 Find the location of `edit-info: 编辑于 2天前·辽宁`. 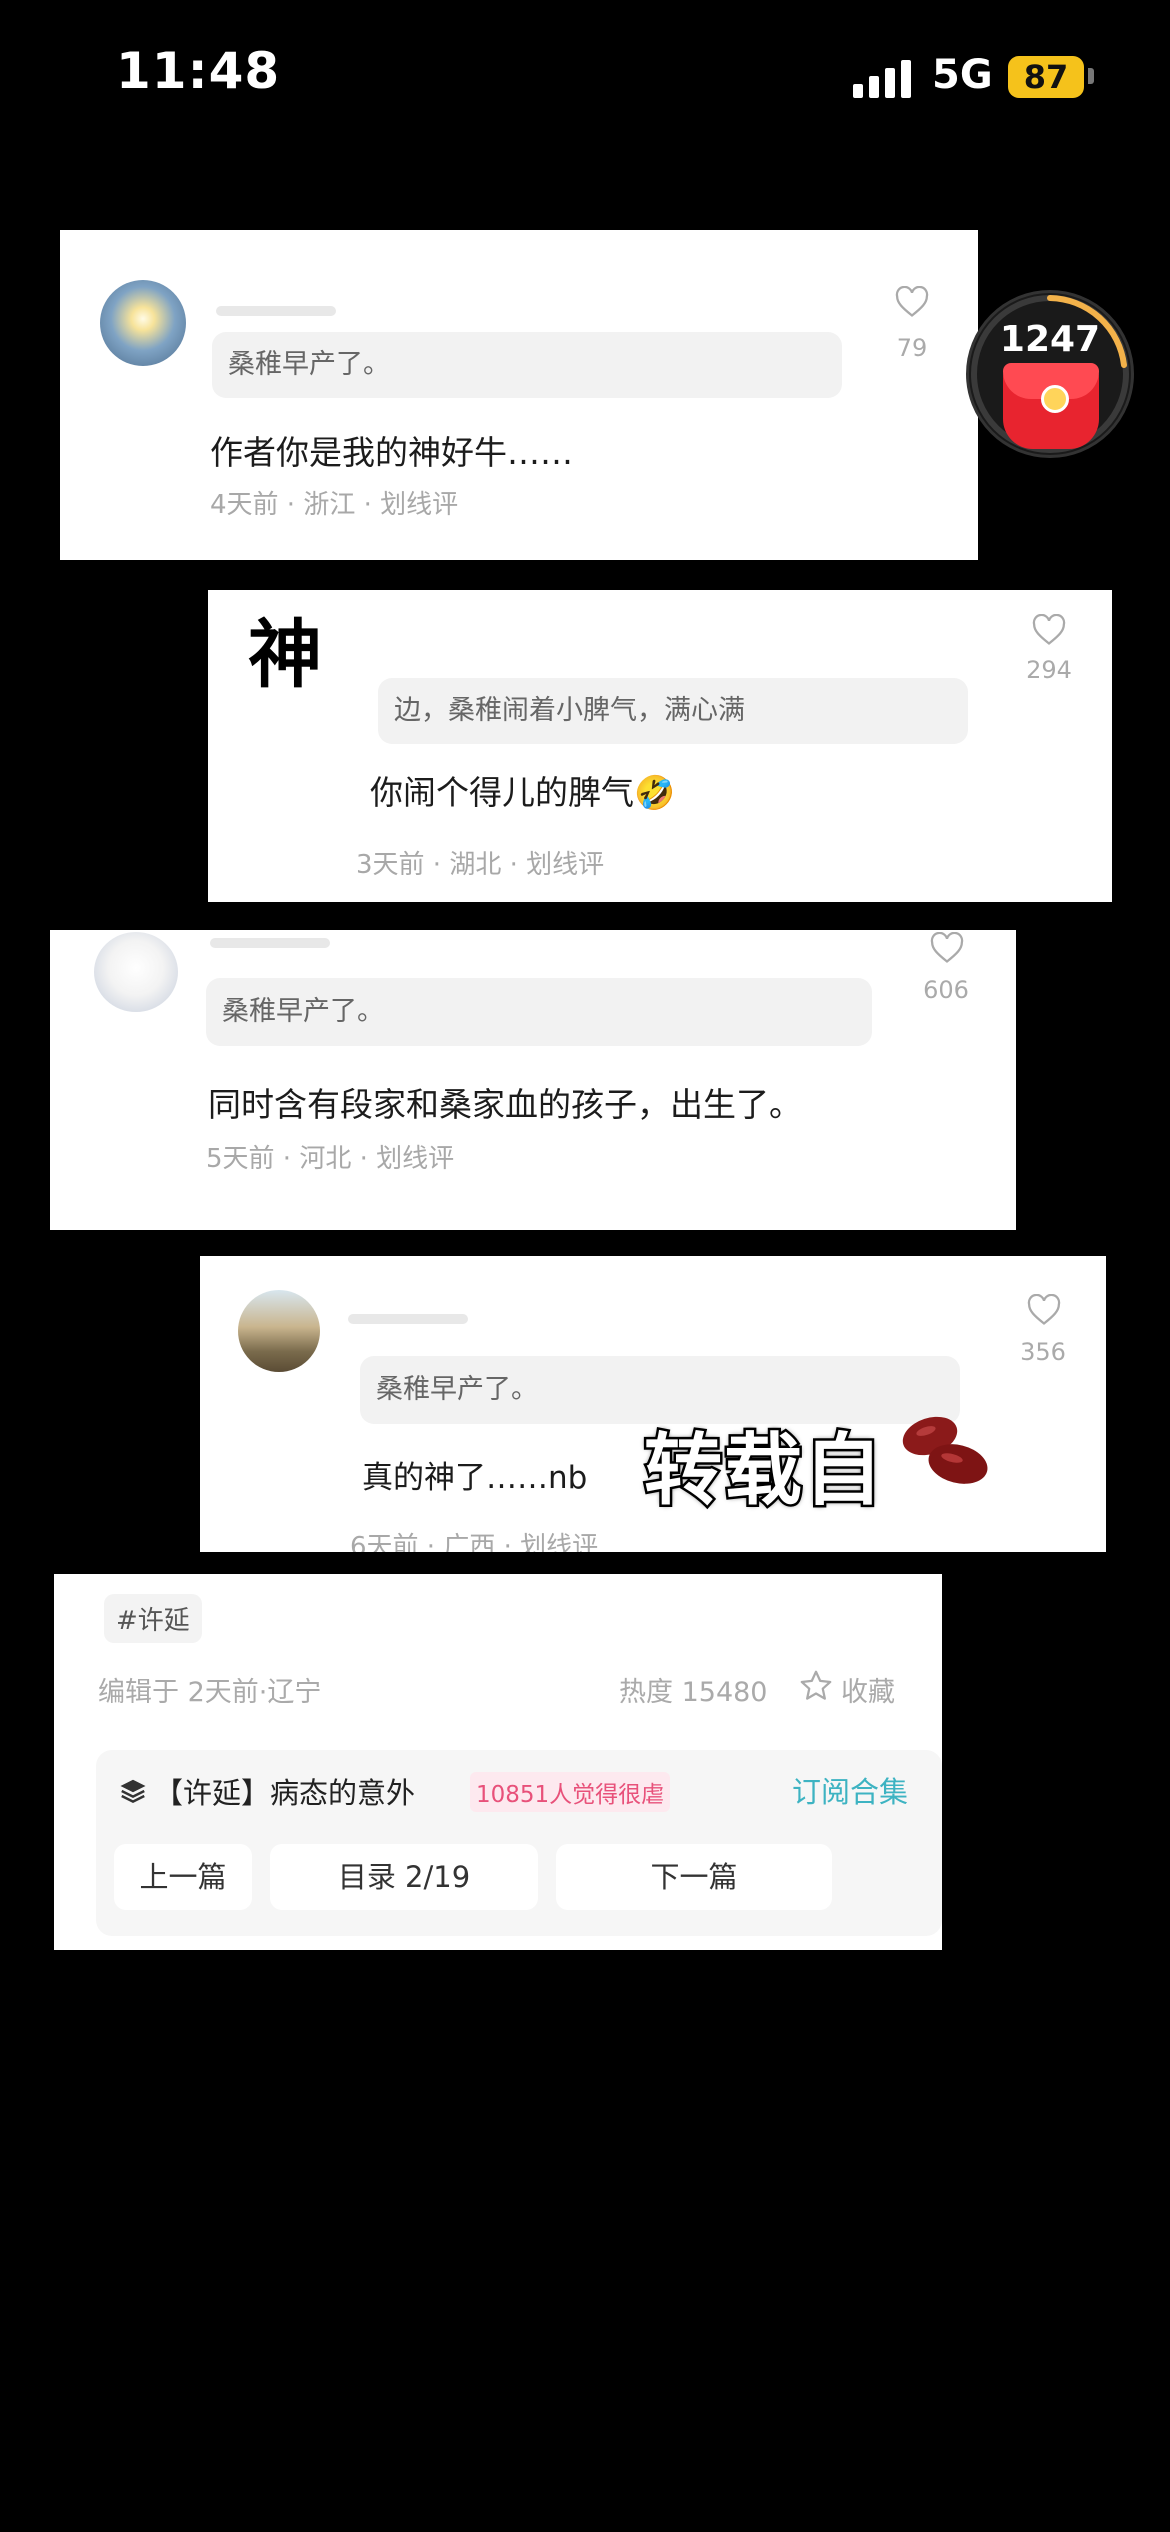

edit-info: 编辑于 2天前·辽宁 is located at coordinates (210, 1692).